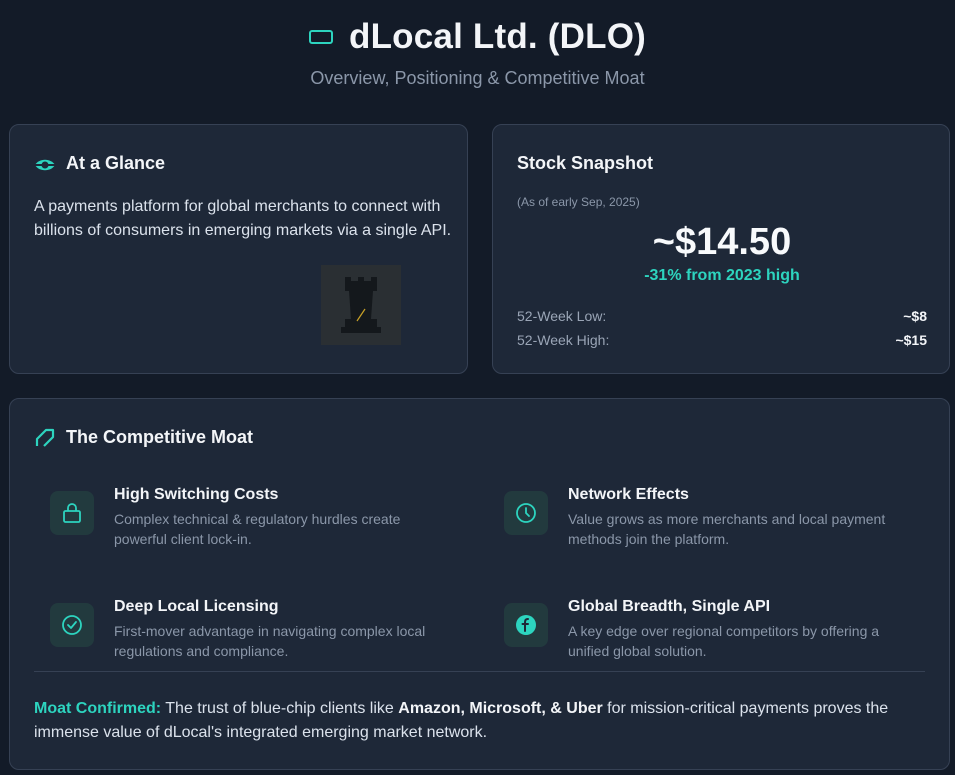  What do you see at coordinates (911, 340) in the screenshot?
I see `week-high-value: ~$15` at bounding box center [911, 340].